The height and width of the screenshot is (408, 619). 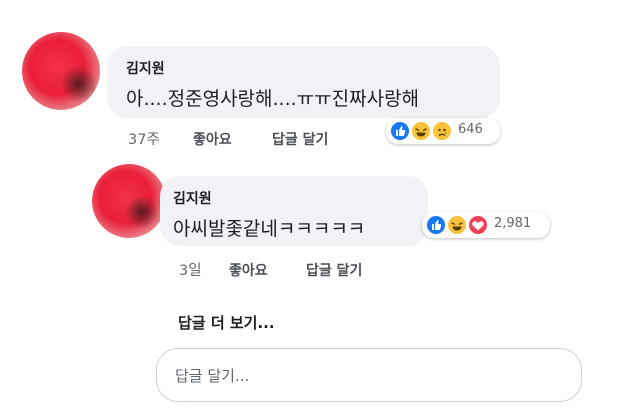 What do you see at coordinates (61, 71) in the screenshot?
I see `comment-avatar` at bounding box center [61, 71].